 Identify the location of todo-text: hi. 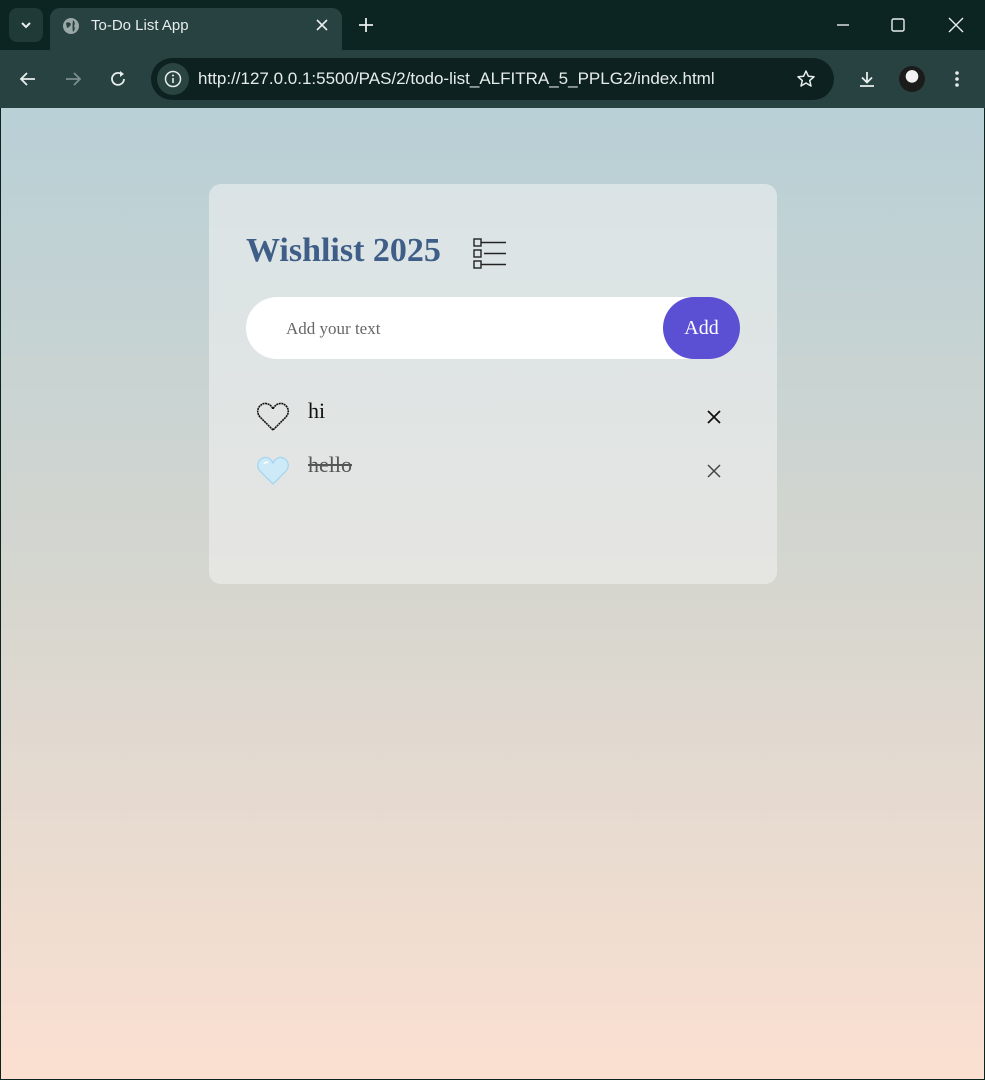
(317, 410).